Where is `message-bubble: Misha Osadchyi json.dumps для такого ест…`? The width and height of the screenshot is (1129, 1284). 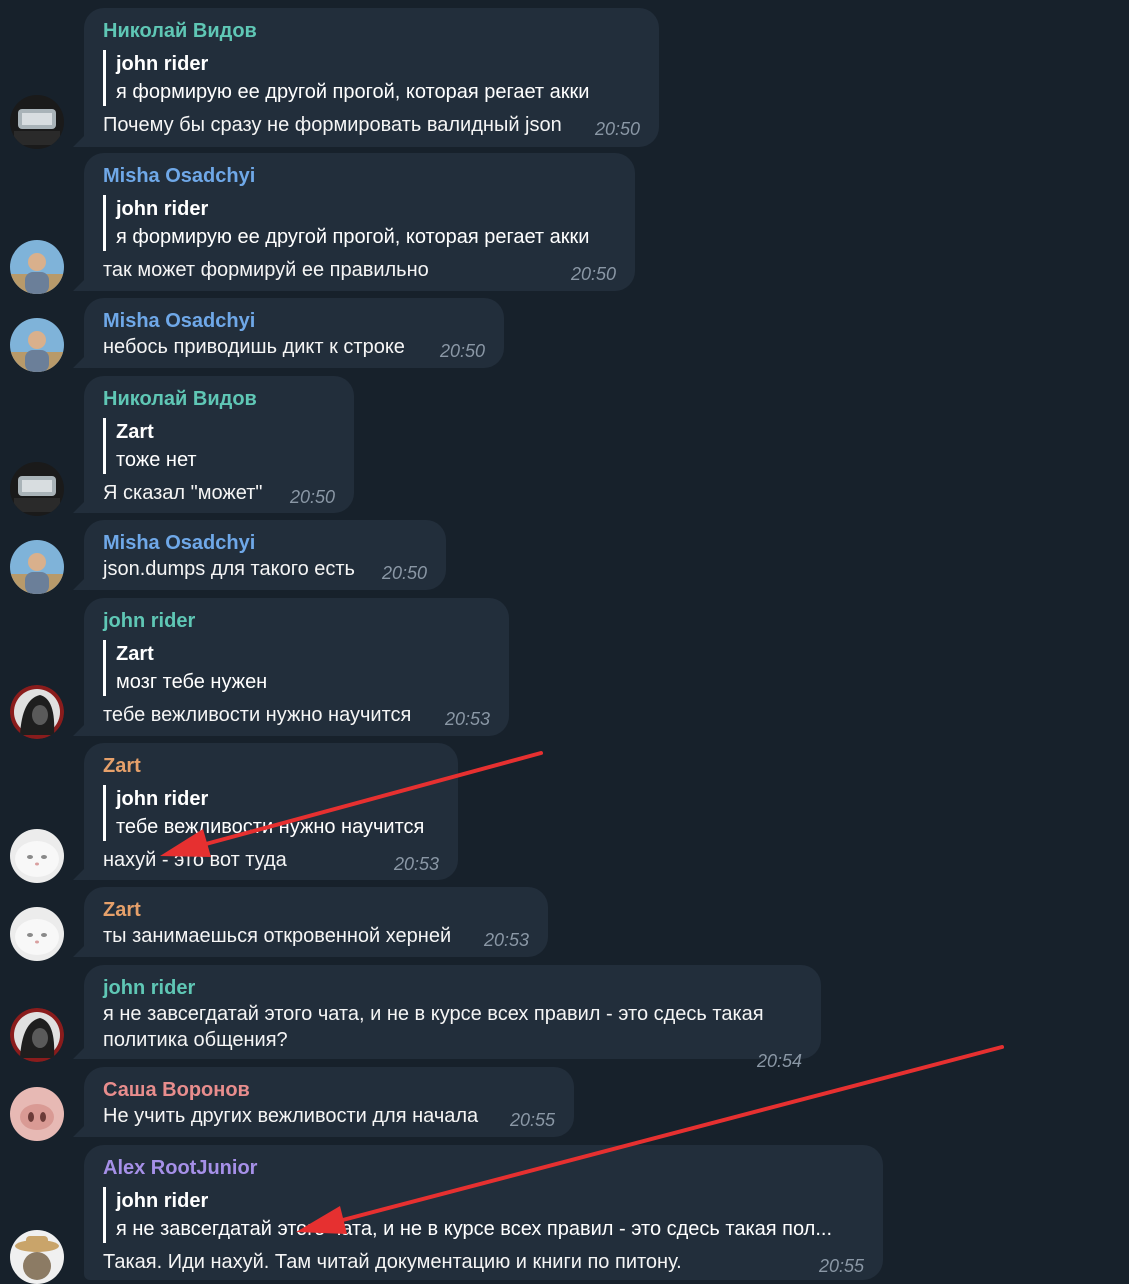 message-bubble: Misha Osadchyi json.dumps для такого ест… is located at coordinates (265, 555).